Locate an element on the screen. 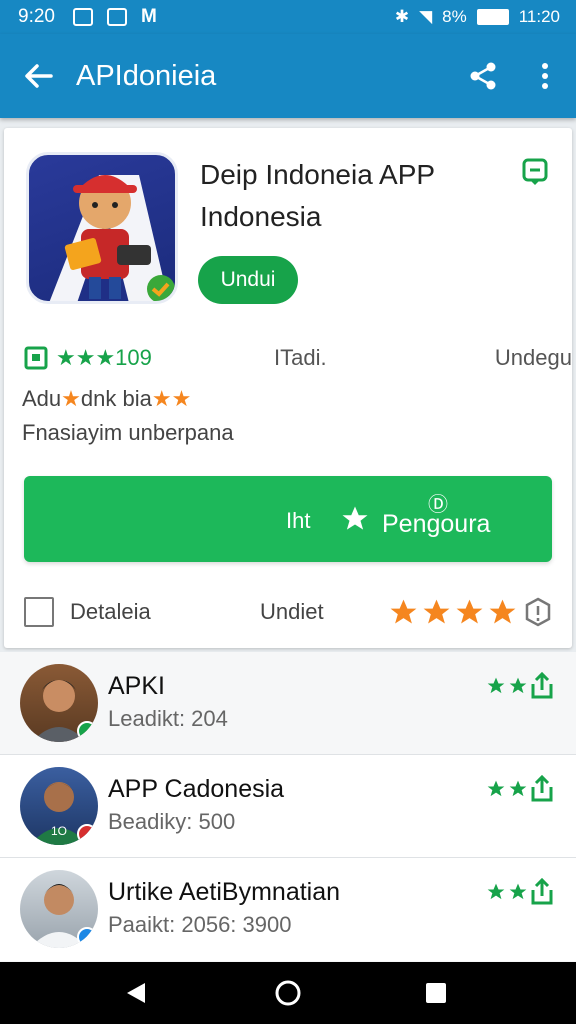  page-title: APIdonieia is located at coordinates (146, 75).